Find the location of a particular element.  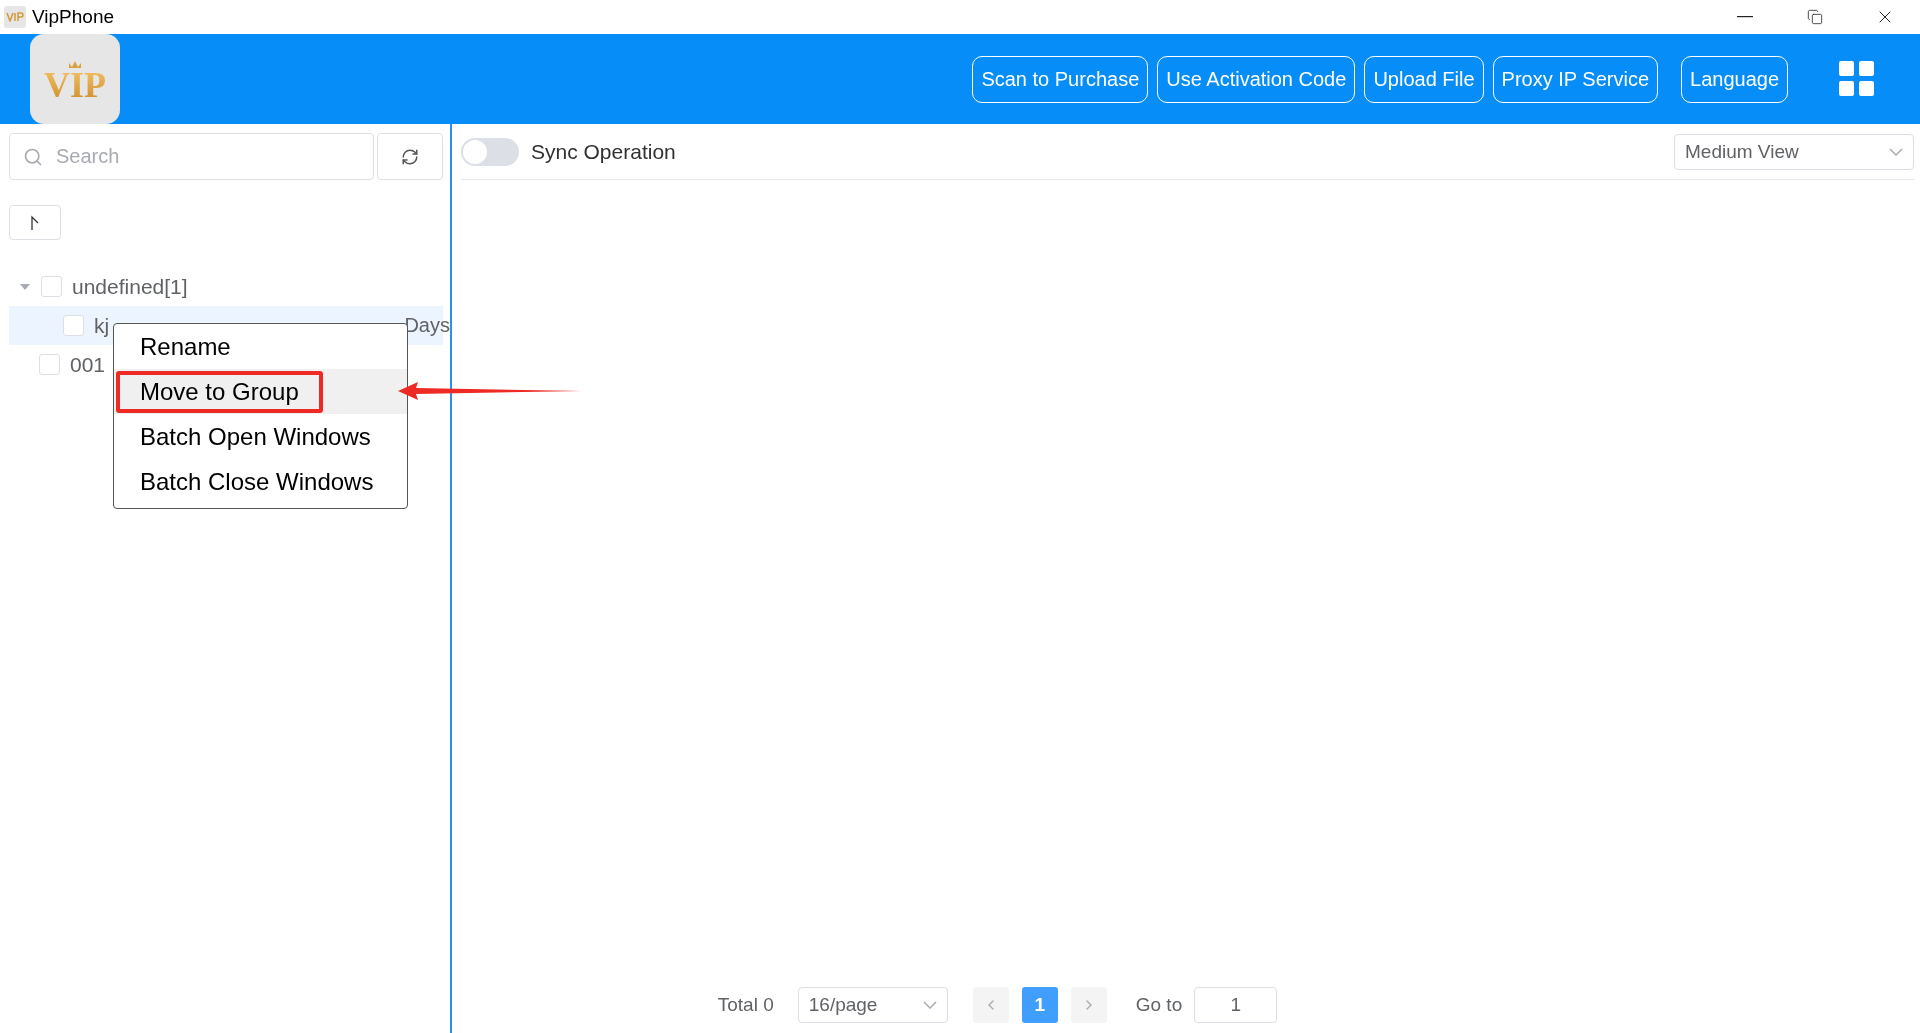

tree-label: undefined[1] is located at coordinates (130, 286).